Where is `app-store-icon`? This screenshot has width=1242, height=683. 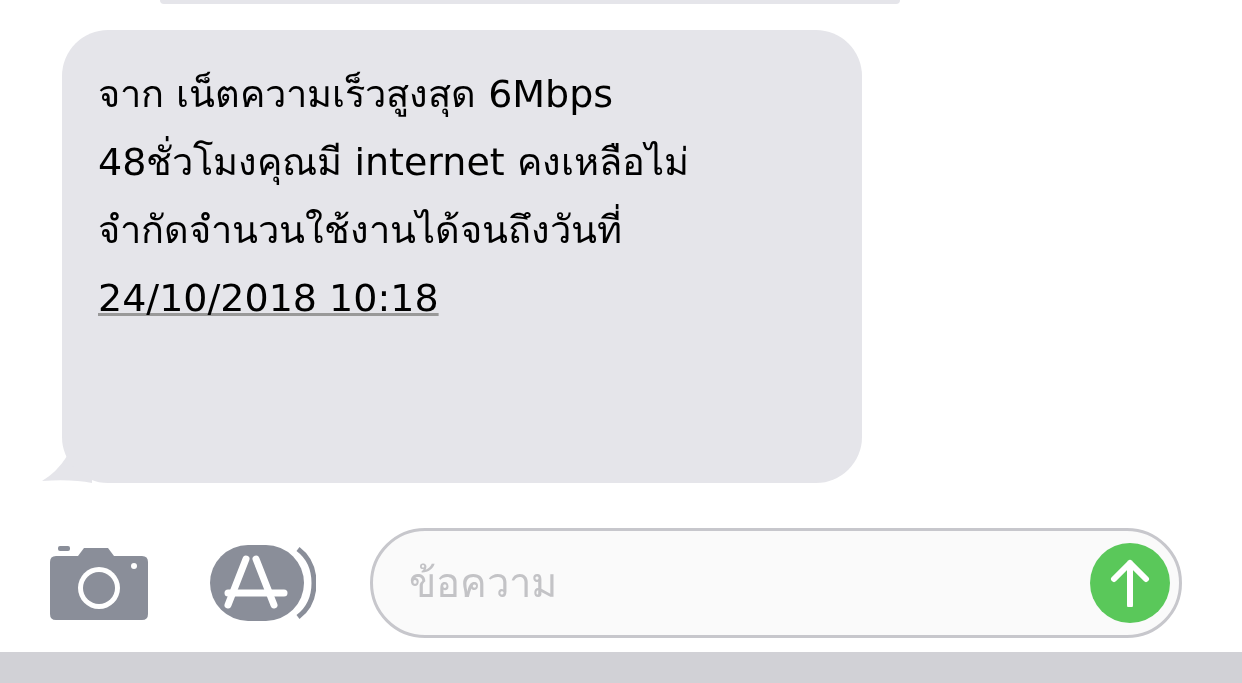 app-store-icon is located at coordinates (263, 583).